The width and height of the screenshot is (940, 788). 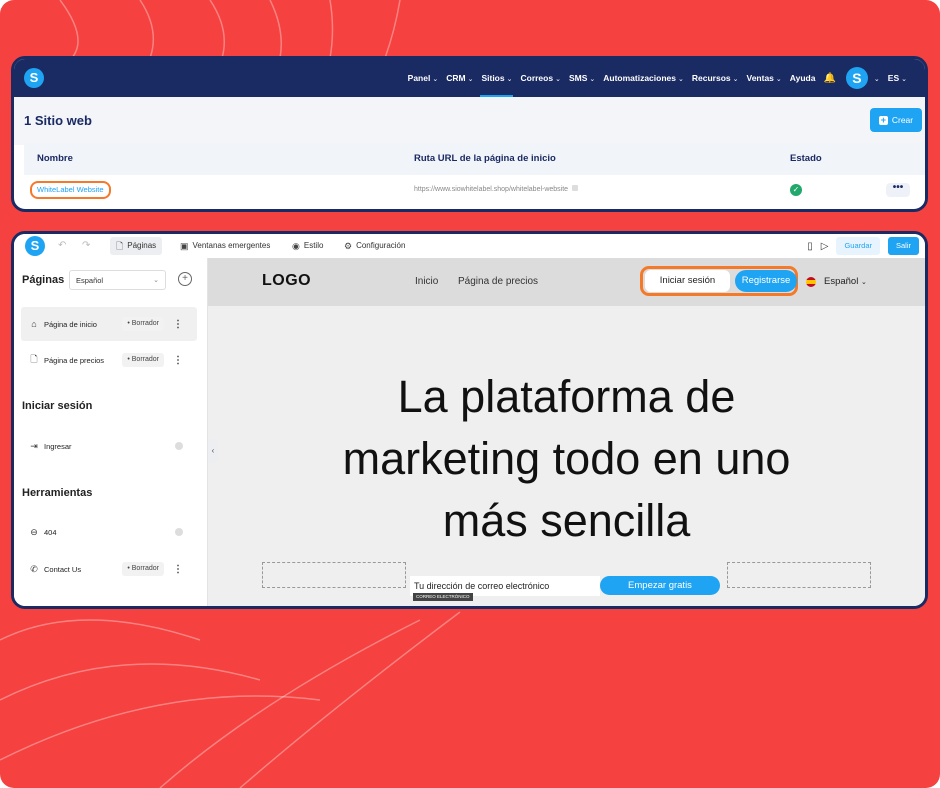 I want to click on page-icon: 🗋, so click(x=34, y=359).